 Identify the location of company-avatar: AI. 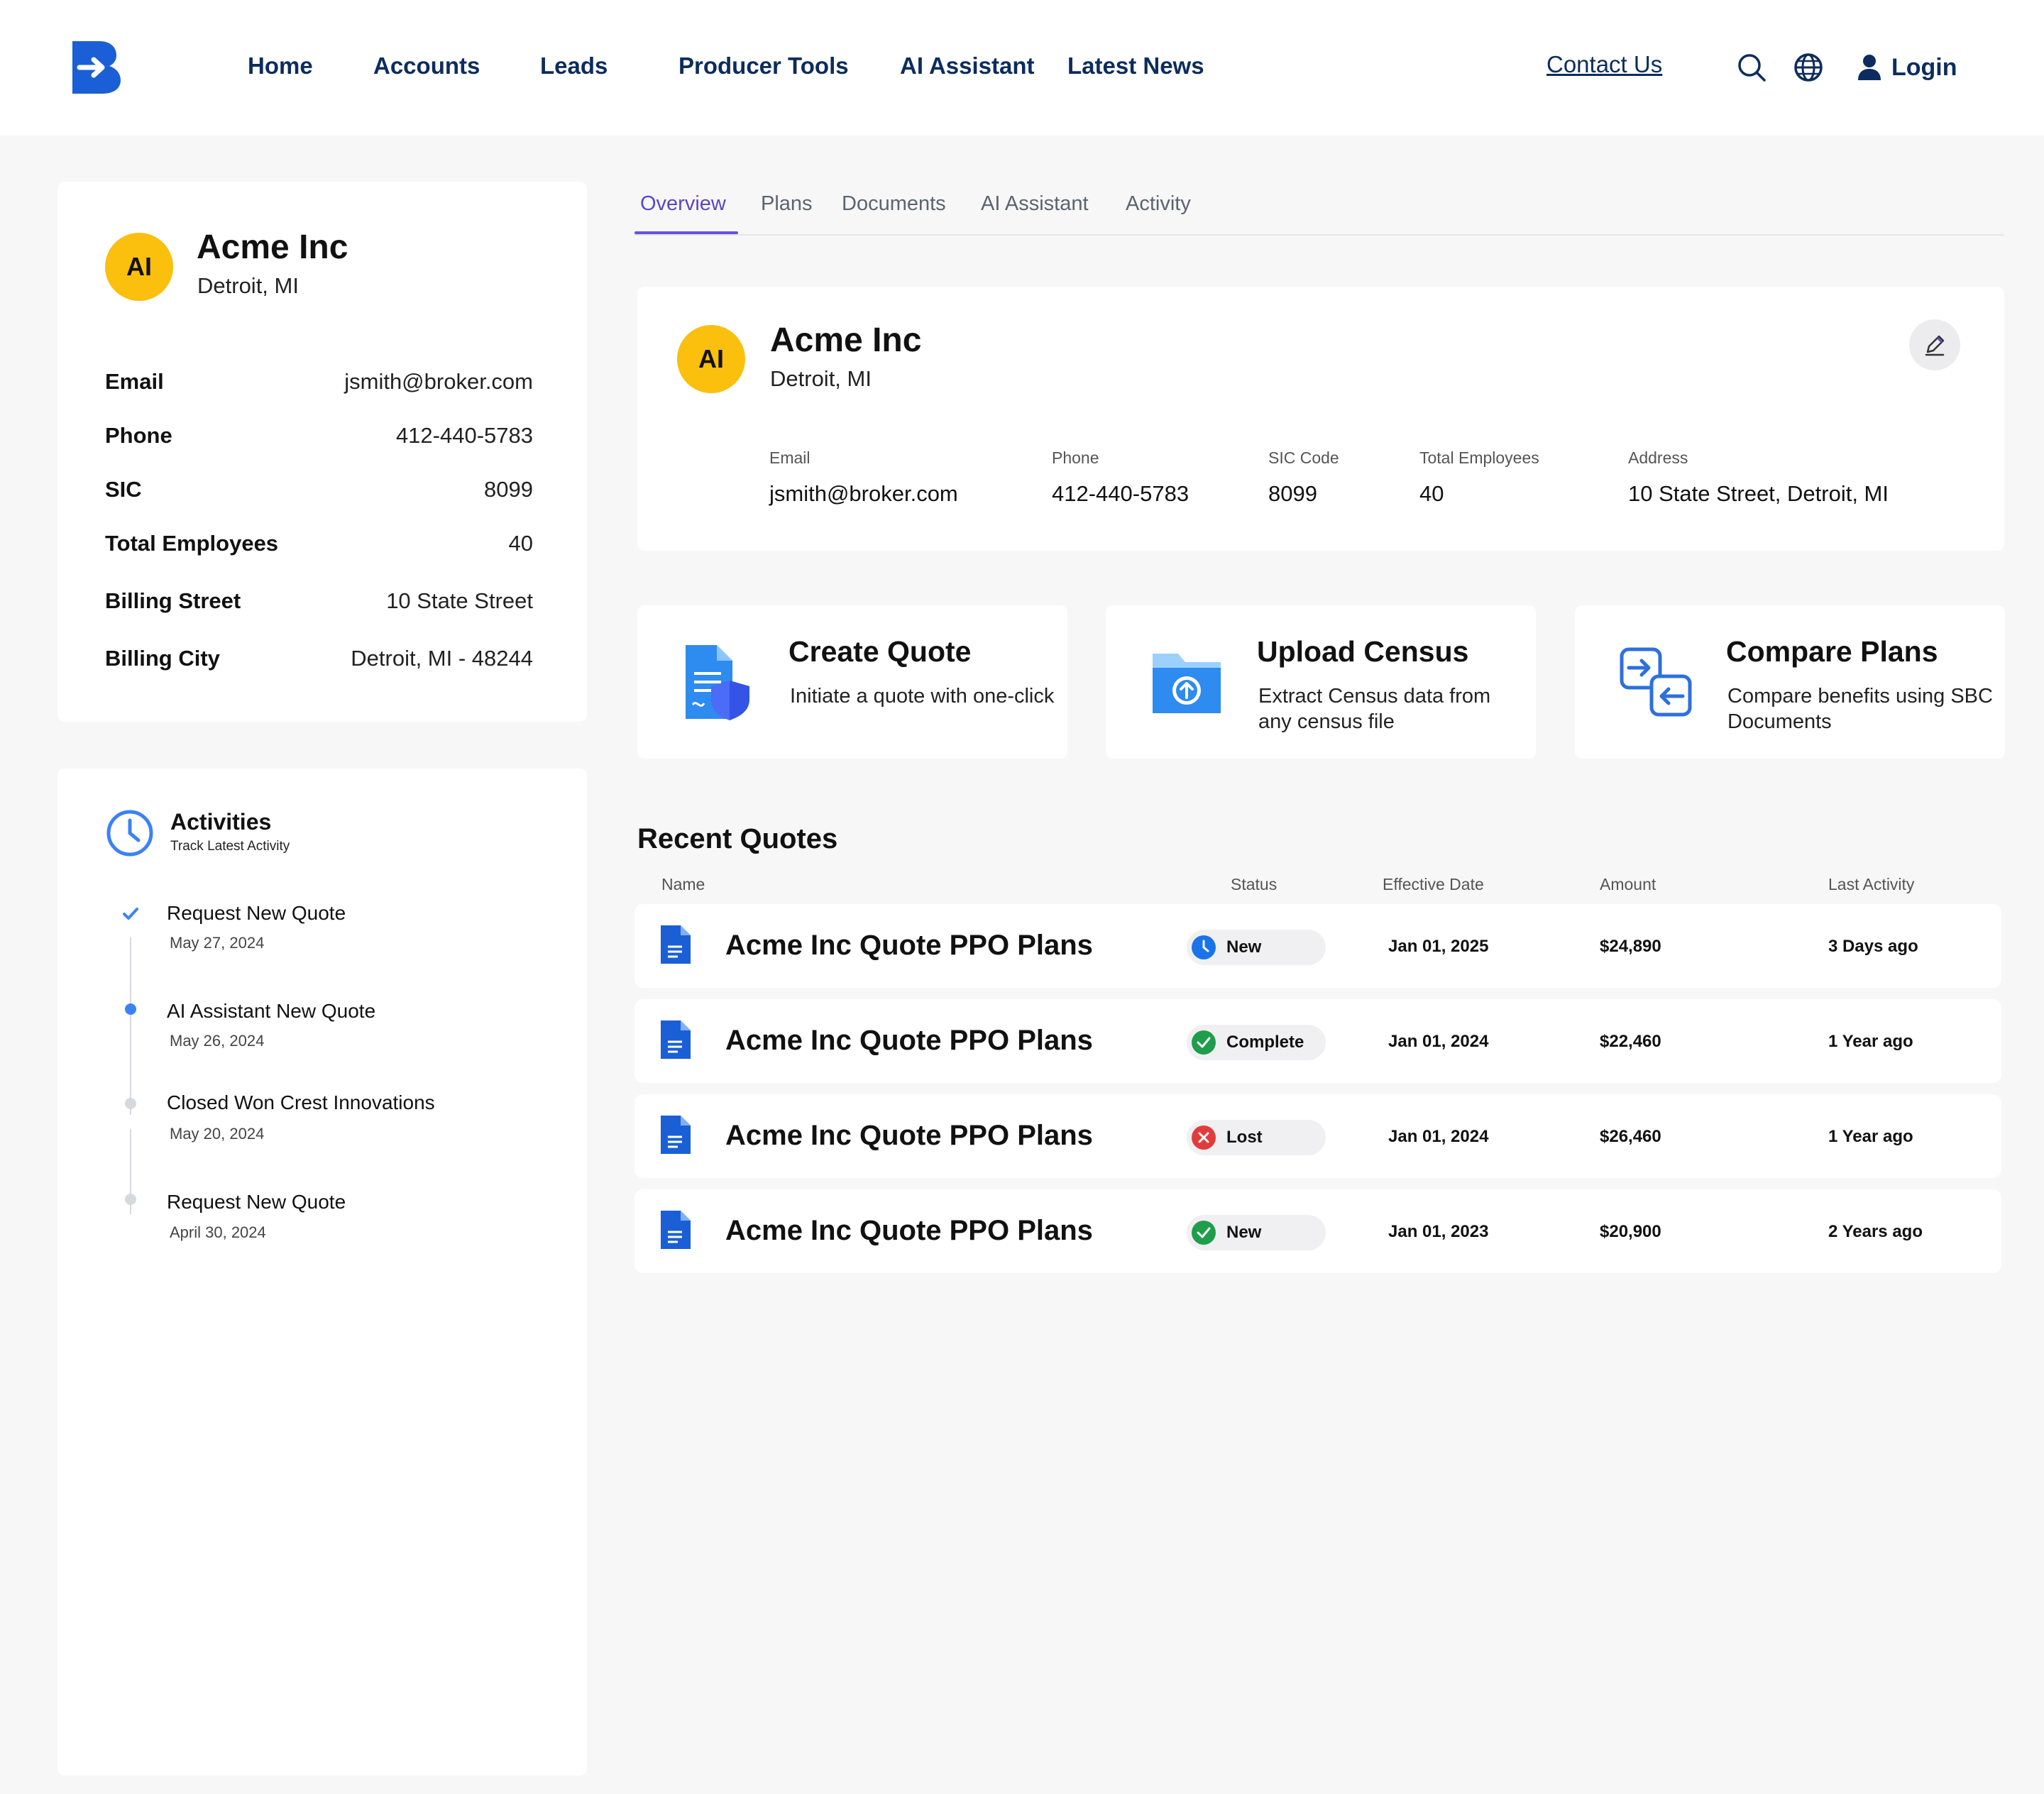
(139, 267).